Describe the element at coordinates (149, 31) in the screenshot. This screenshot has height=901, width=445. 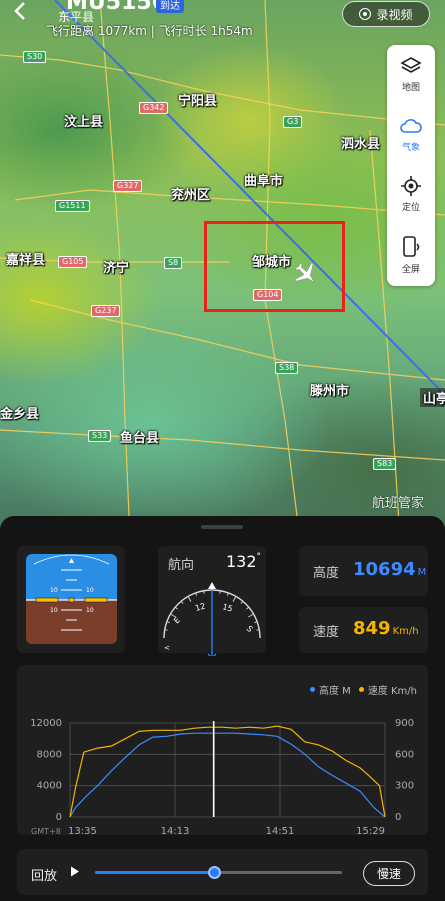
I see `flight-info: 飞行距离 1077km | 飞行时长 1h54m` at that location.